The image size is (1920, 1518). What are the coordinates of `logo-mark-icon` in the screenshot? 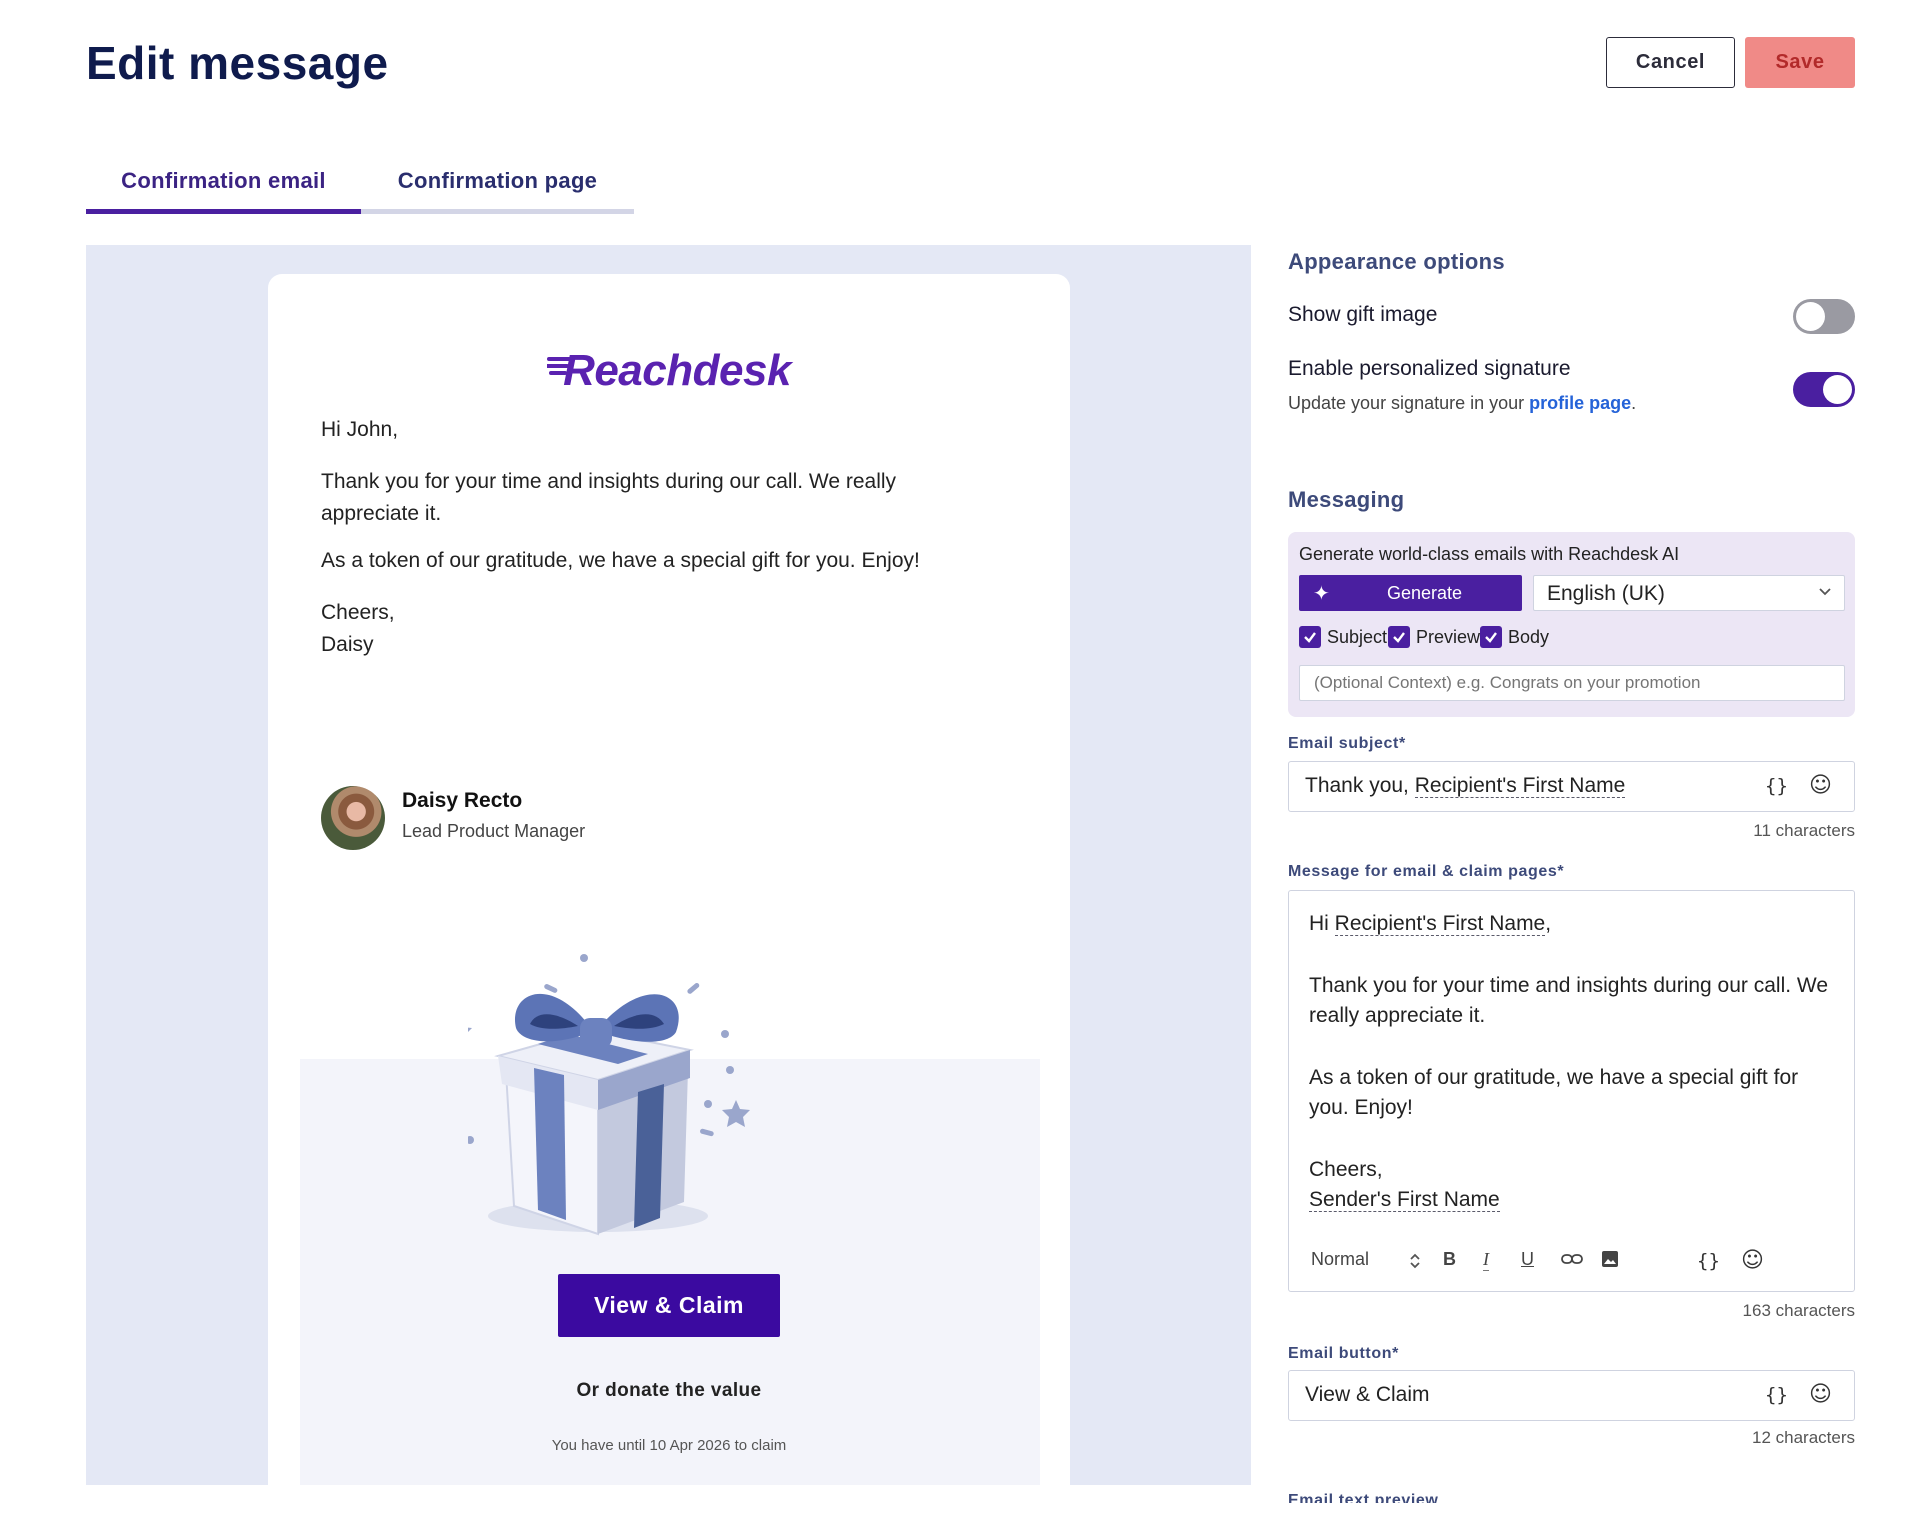 It's located at (558, 361).